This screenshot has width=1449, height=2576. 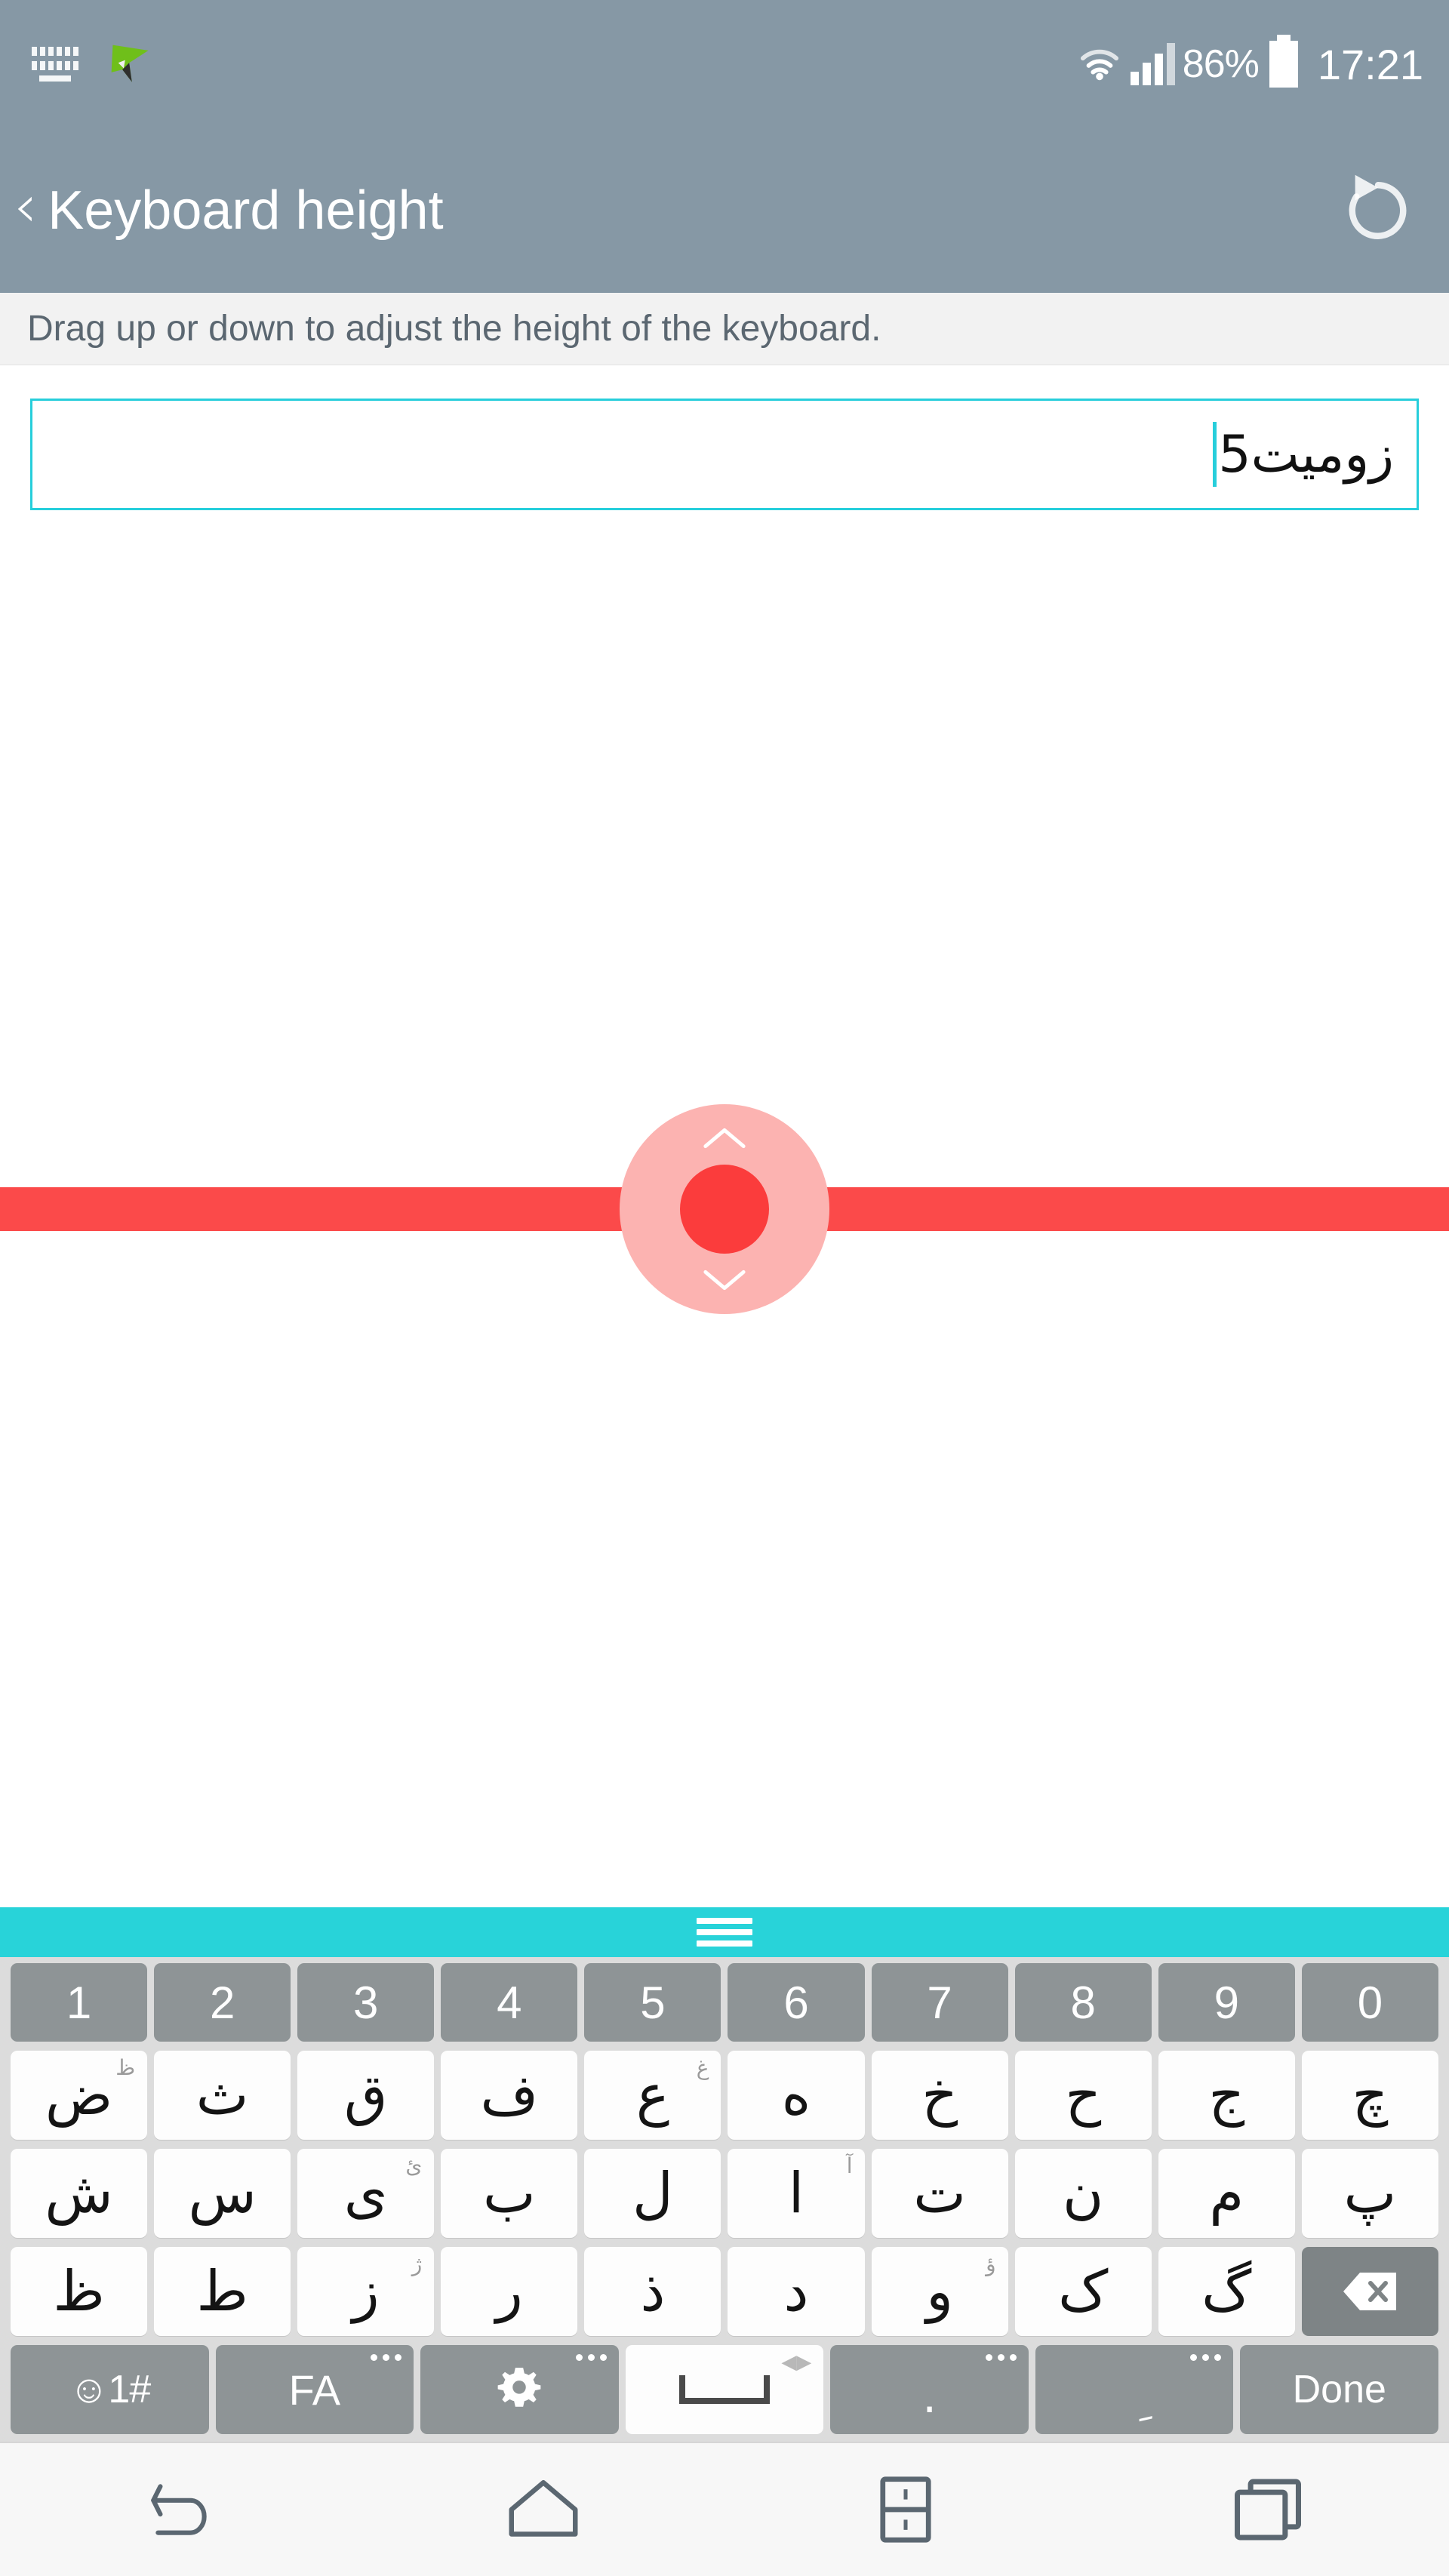 What do you see at coordinates (652, 2095) in the screenshot?
I see `key-letter: غع` at bounding box center [652, 2095].